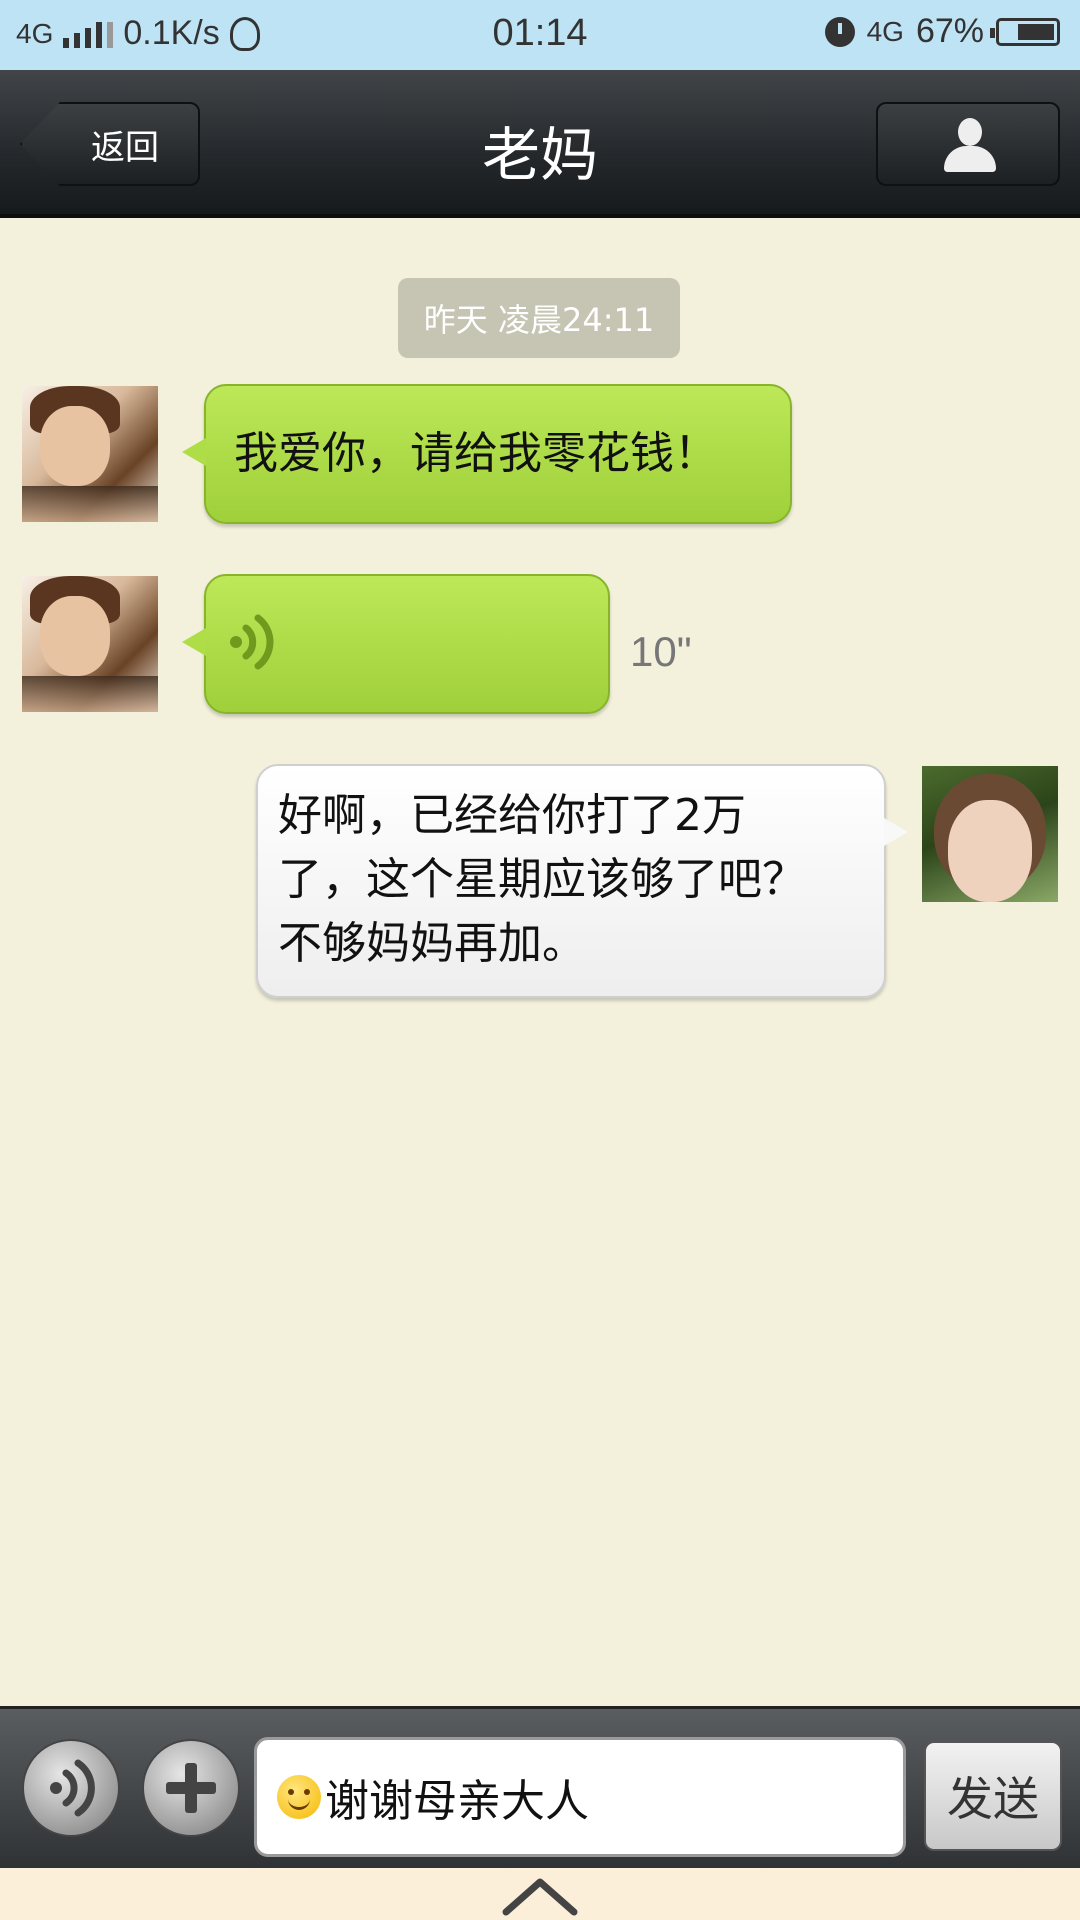  I want to click on data-type: 4G, so click(885, 31).